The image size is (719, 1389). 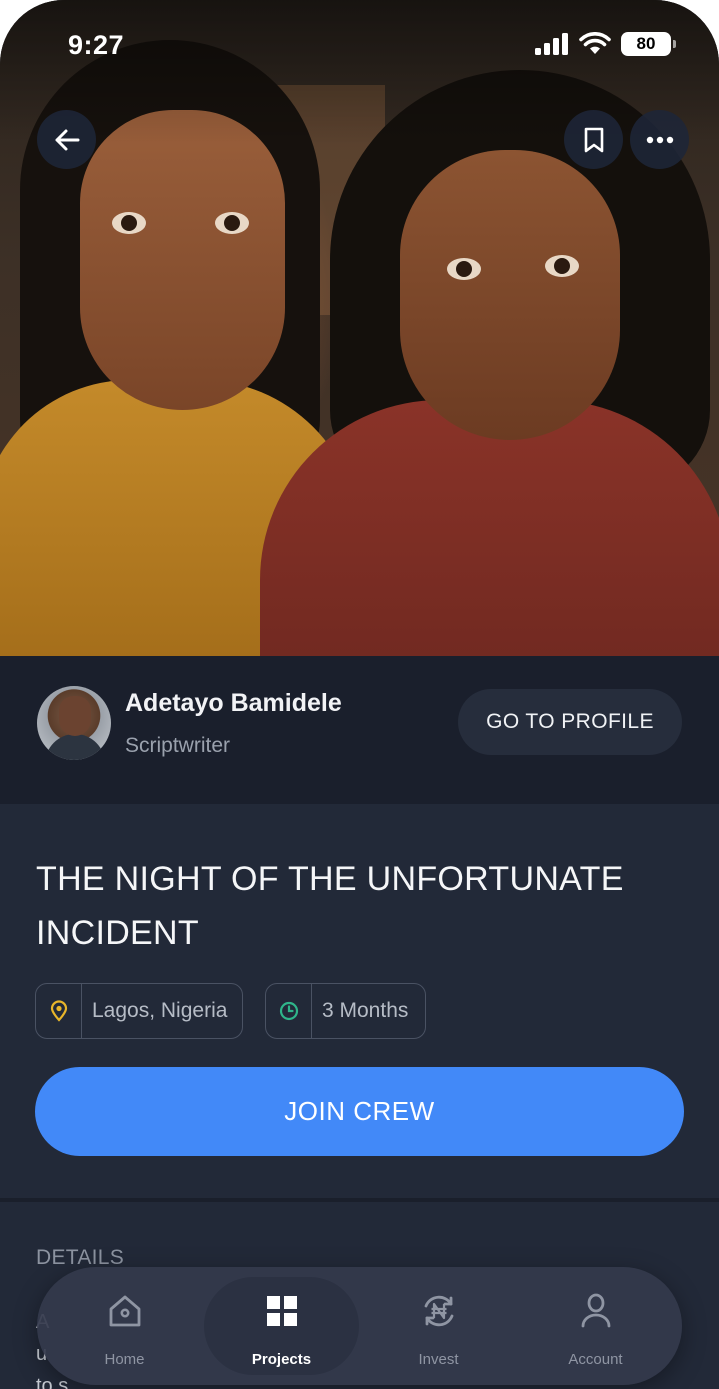 I want to click on more-horizontal-icon, so click(x=659, y=139).